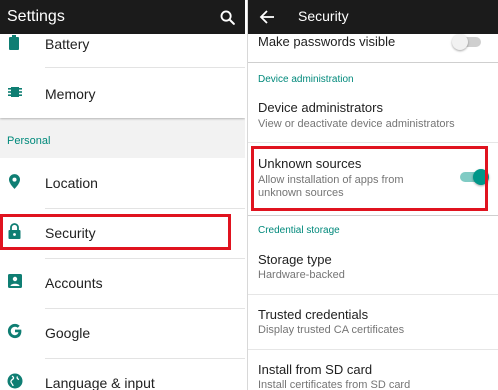 The height and width of the screenshot is (390, 498). I want to click on section-header-device-administration: Device administration, so click(306, 79).